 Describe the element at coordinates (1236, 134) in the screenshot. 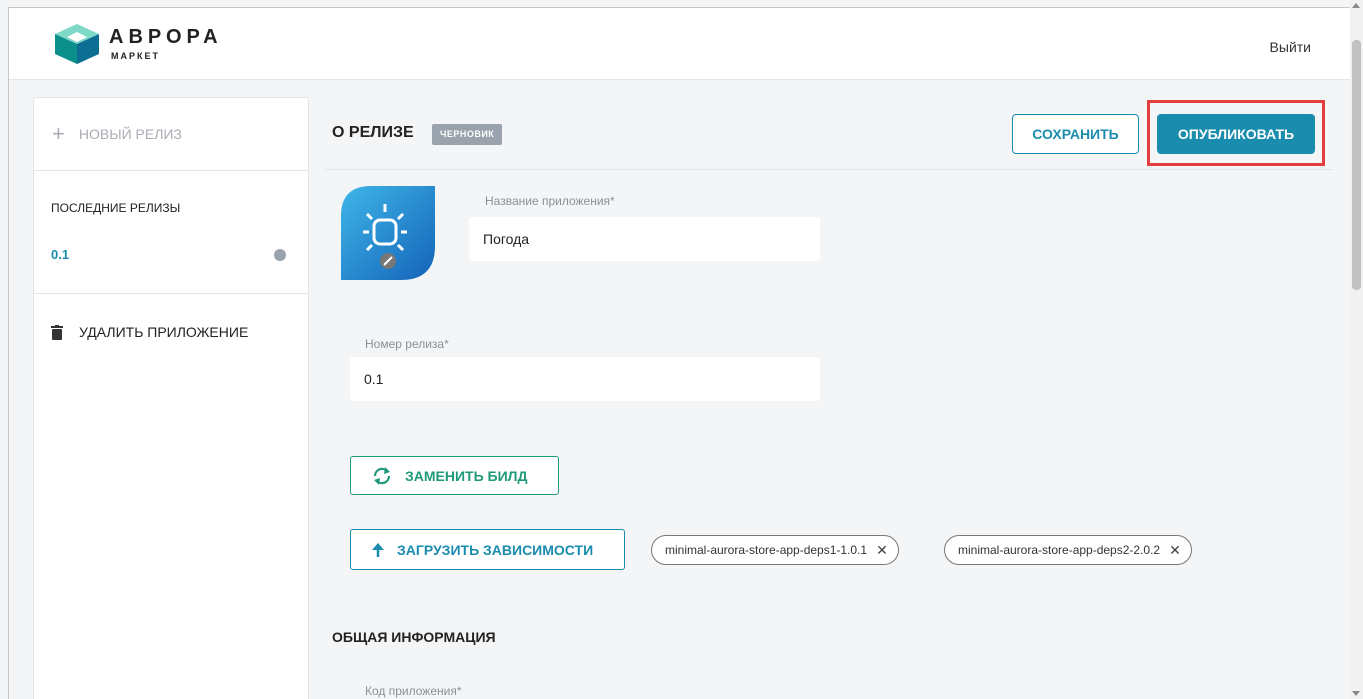

I see `publish-button: ОПУБЛИКОВАТЬ` at that location.